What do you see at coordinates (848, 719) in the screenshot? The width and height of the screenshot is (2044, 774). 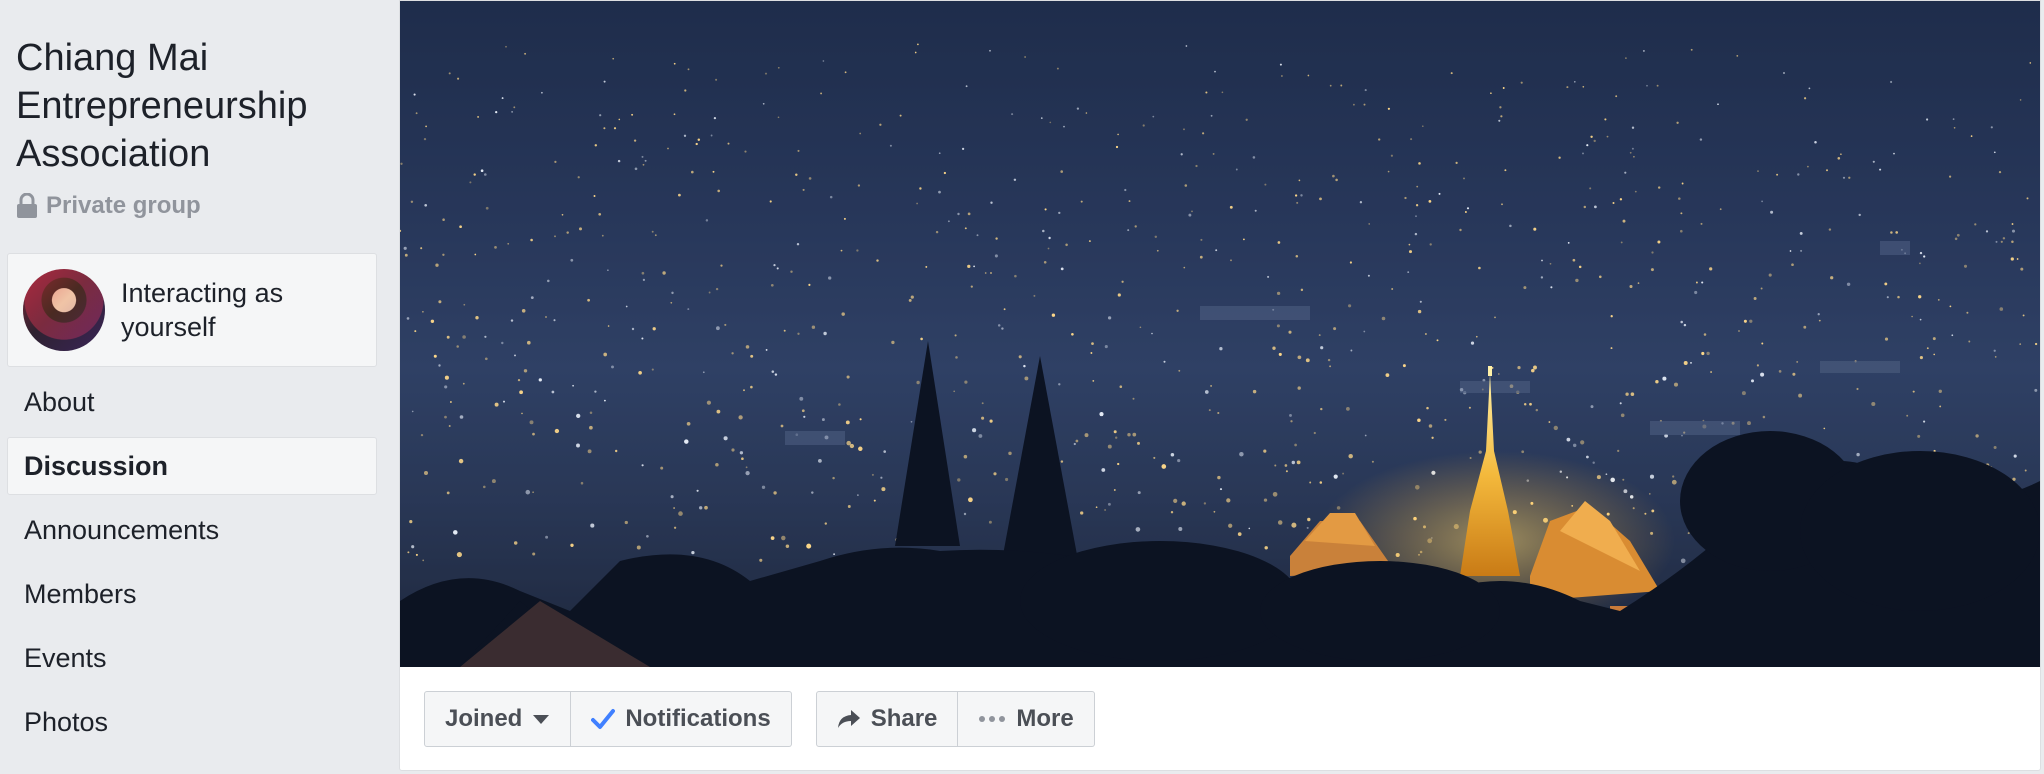 I see `share-arrow-icon` at bounding box center [848, 719].